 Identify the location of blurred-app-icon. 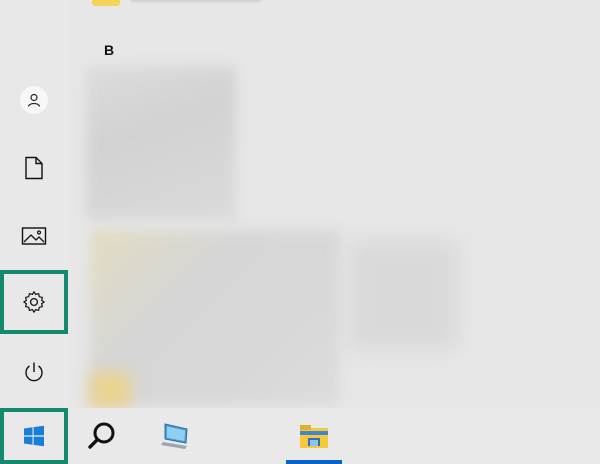
(110, 390).